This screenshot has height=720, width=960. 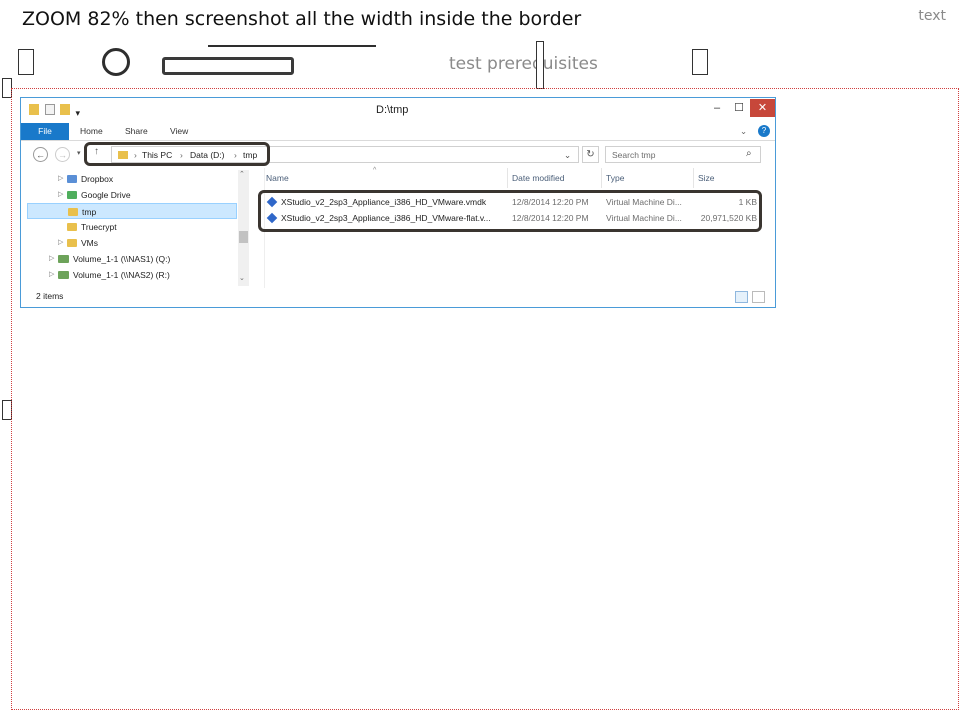 I want to click on tab-share: Share, so click(x=136, y=131).